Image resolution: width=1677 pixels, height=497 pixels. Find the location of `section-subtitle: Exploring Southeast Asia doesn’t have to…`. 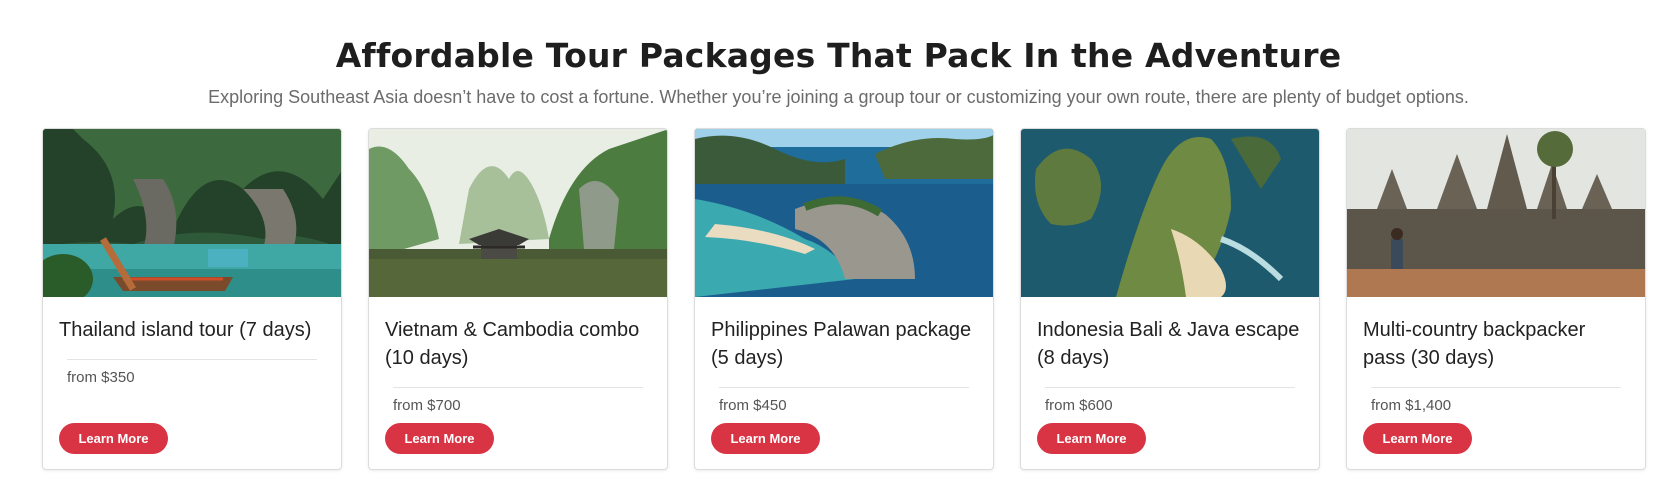

section-subtitle: Exploring Southeast Asia doesn’t have to… is located at coordinates (838, 97).